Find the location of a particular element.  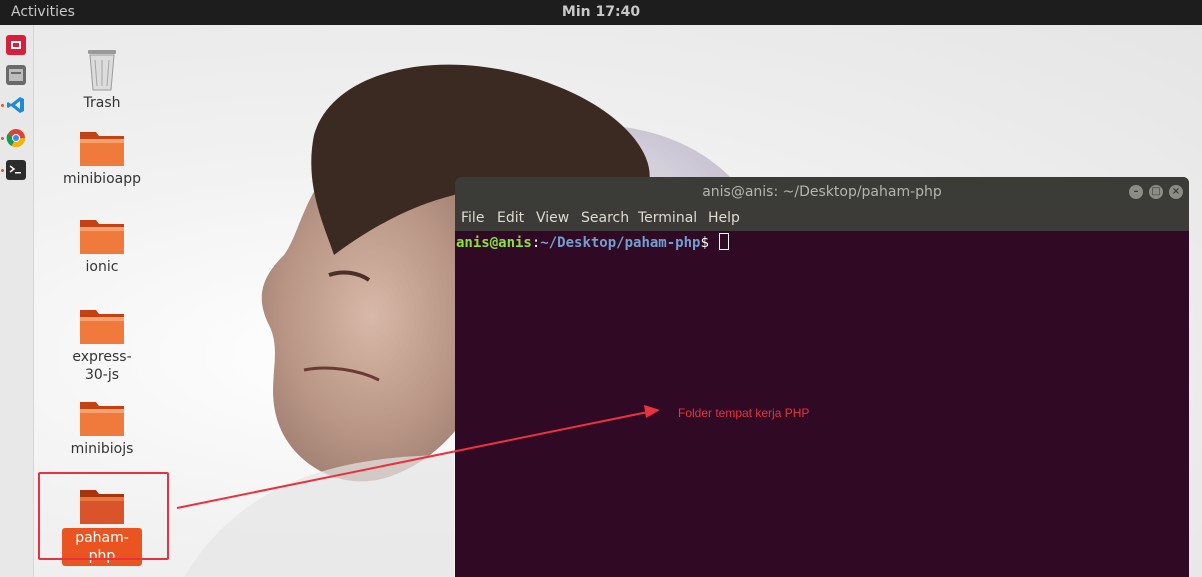

terminal-titlebar: anis@anis: ~/Desktop/paham-php – □ × is located at coordinates (822, 192).